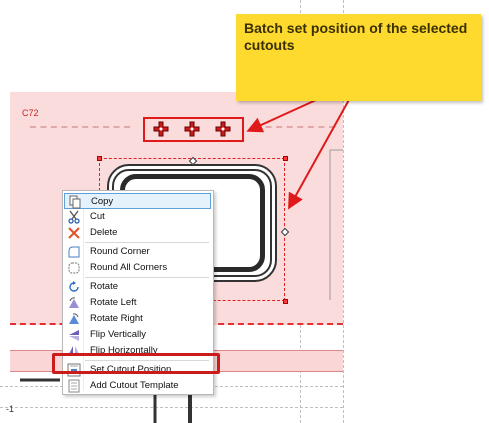 This screenshot has height=423, width=489. I want to click on delete-x-icon, so click(74, 233).